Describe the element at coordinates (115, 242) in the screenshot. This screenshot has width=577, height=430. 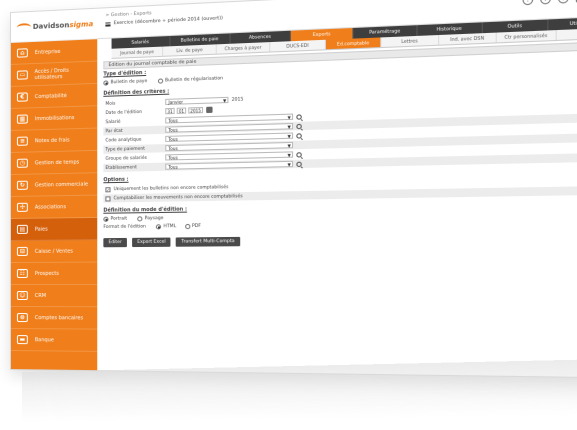
I see `edit-button: Editer` at that location.